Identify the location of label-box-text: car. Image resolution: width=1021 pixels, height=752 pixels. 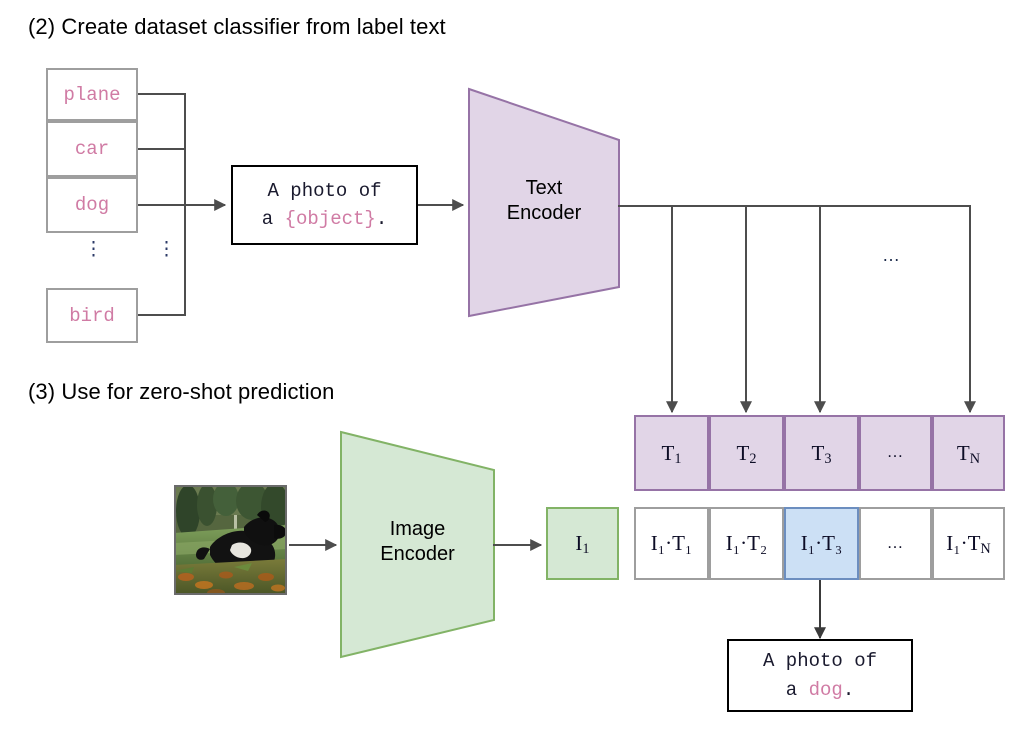
(92, 149).